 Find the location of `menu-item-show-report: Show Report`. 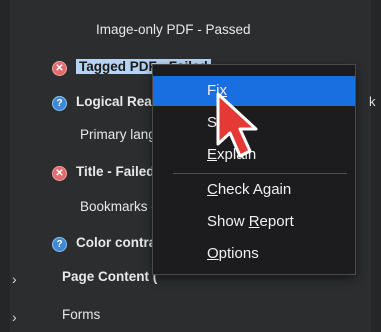

menu-item-show-report: Show Report is located at coordinates (254, 222).